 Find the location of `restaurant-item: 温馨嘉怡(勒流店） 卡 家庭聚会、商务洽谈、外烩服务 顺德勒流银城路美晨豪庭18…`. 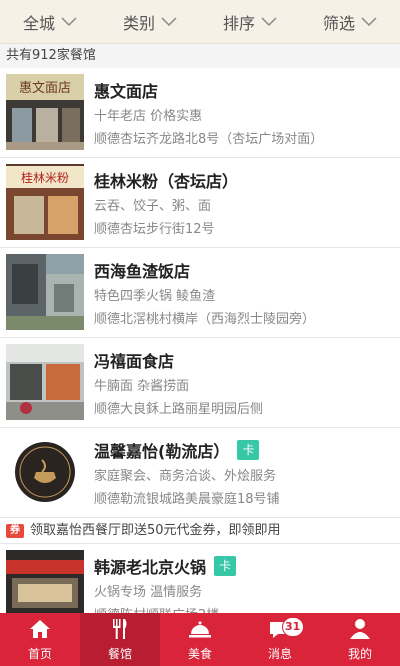

restaurant-item: 温馨嘉怡(勒流店） 卡 家庭聚会、商务洽谈、外烩服务 顺德勒流银城路美晨豪庭18… is located at coordinates (200, 473).